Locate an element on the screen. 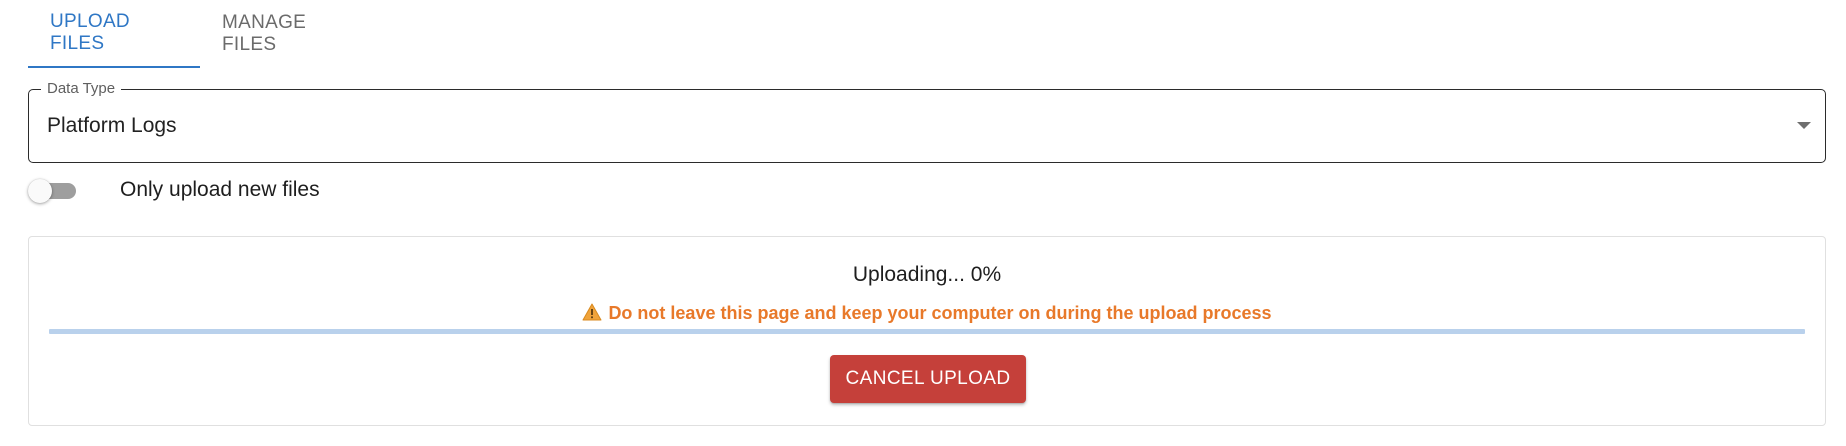 This screenshot has height=446, width=1846. tab-manage-files: MANAGE FILES is located at coordinates (289, 34).